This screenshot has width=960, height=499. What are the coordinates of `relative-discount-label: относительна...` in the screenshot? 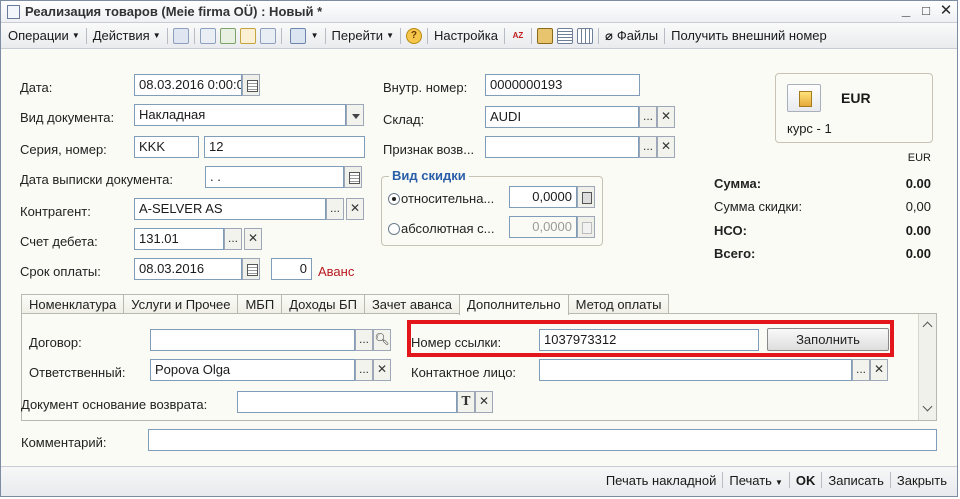 It's located at (448, 198).